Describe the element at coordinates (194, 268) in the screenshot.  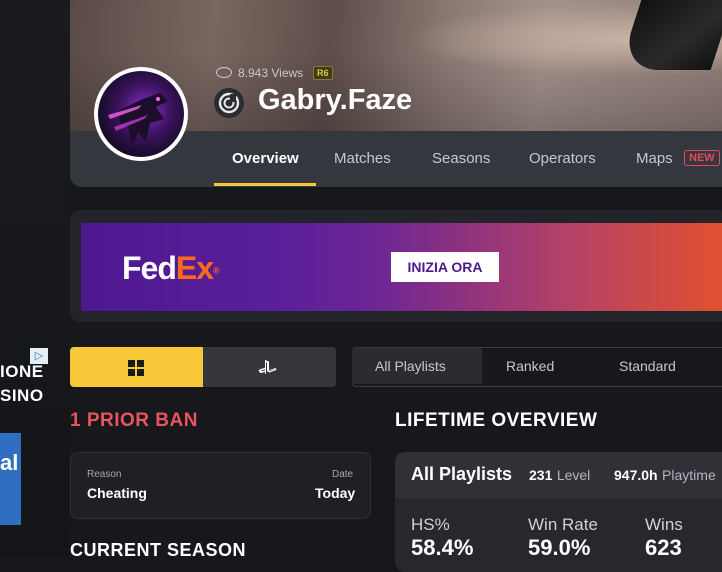
I see `fedex-logo-ex: Ex` at that location.